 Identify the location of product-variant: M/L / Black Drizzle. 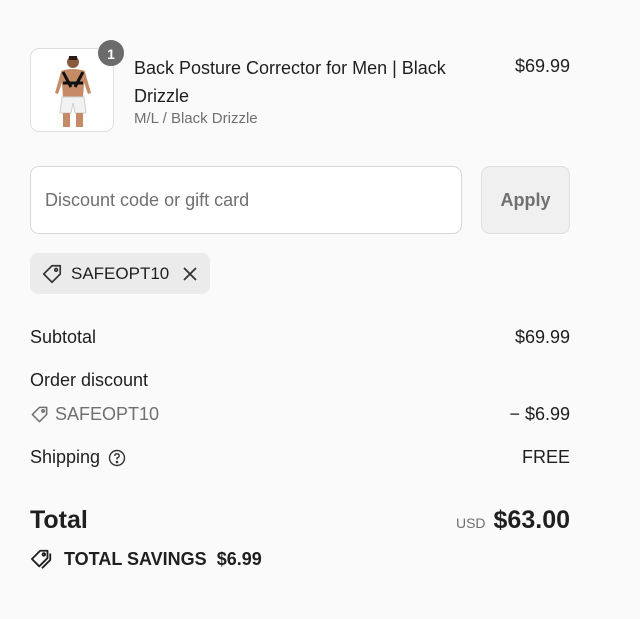
(196, 118).